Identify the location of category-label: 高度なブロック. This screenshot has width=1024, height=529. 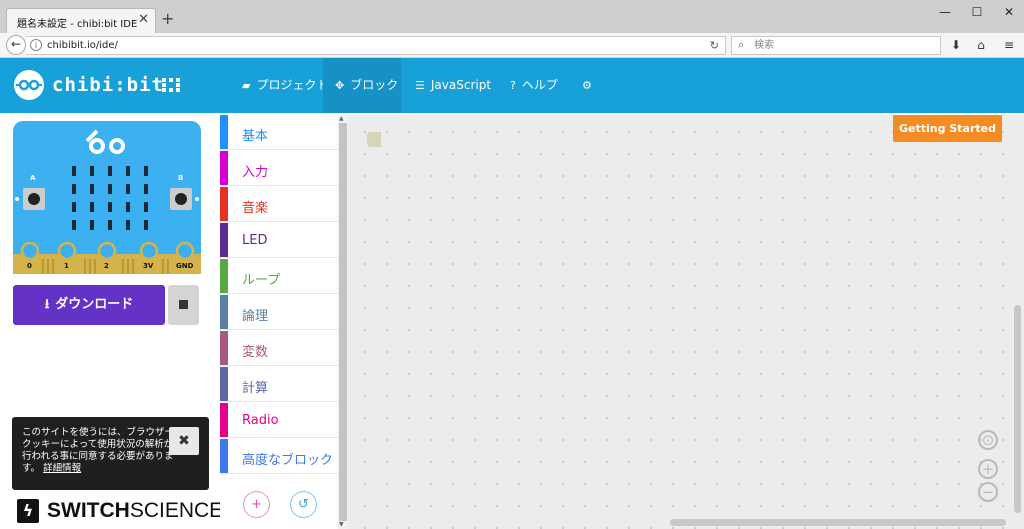
(288, 460).